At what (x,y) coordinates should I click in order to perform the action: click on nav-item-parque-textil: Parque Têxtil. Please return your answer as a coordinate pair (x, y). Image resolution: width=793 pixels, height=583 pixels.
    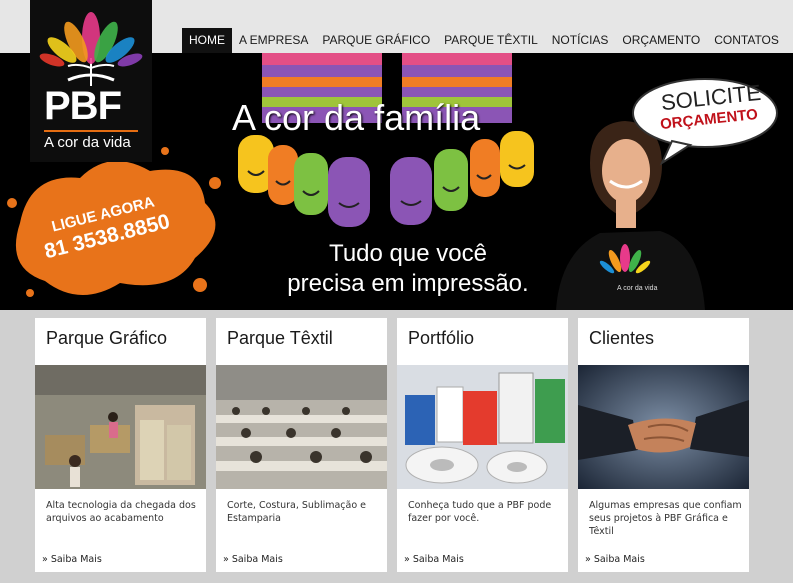
    Looking at the image, I should click on (491, 40).